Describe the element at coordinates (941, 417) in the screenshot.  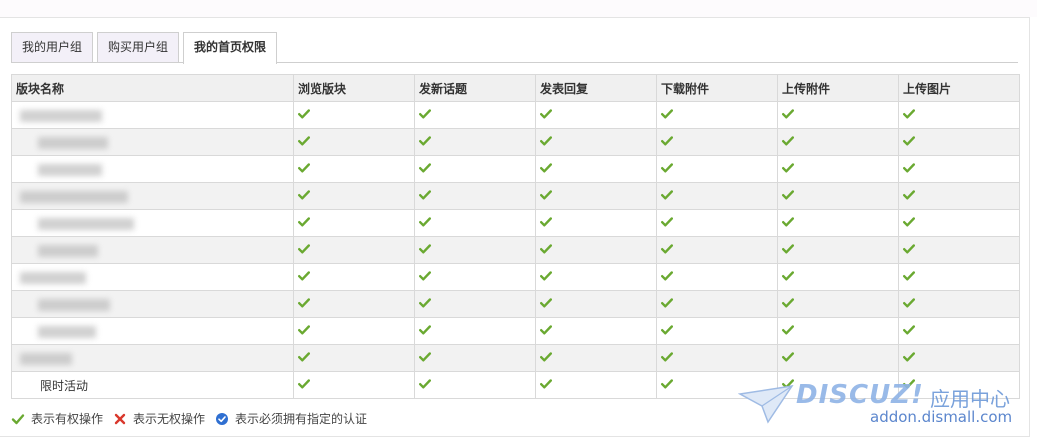
I see `watermark-url: addon.dismall.com` at that location.